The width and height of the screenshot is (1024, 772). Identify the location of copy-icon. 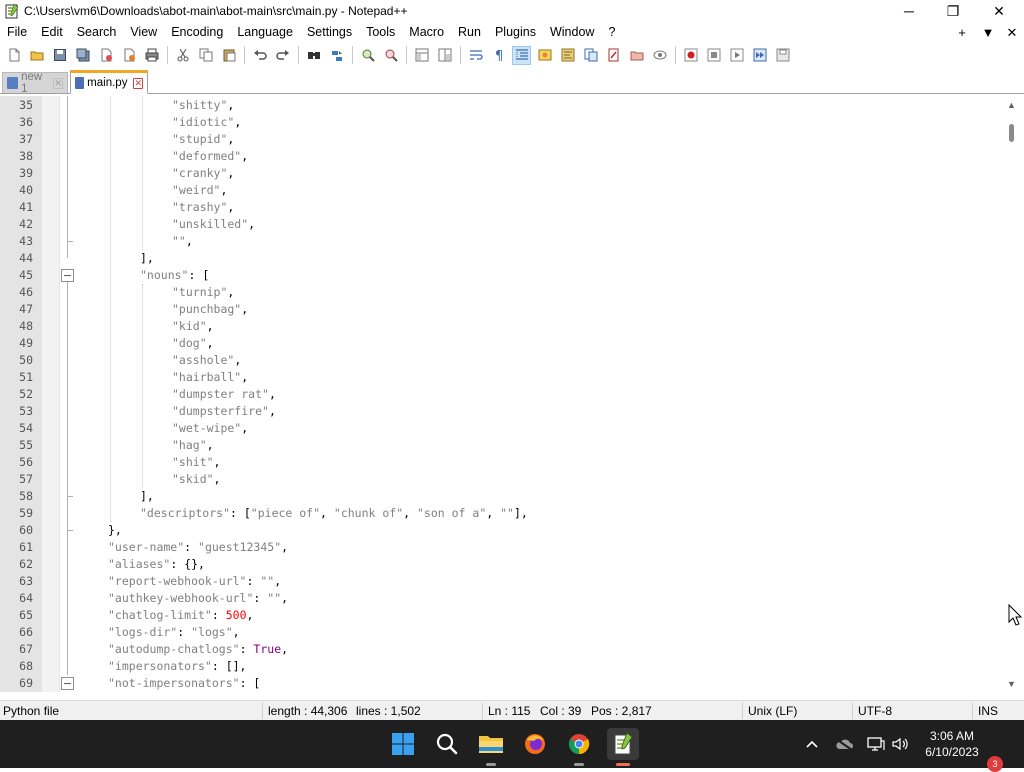
(205, 55).